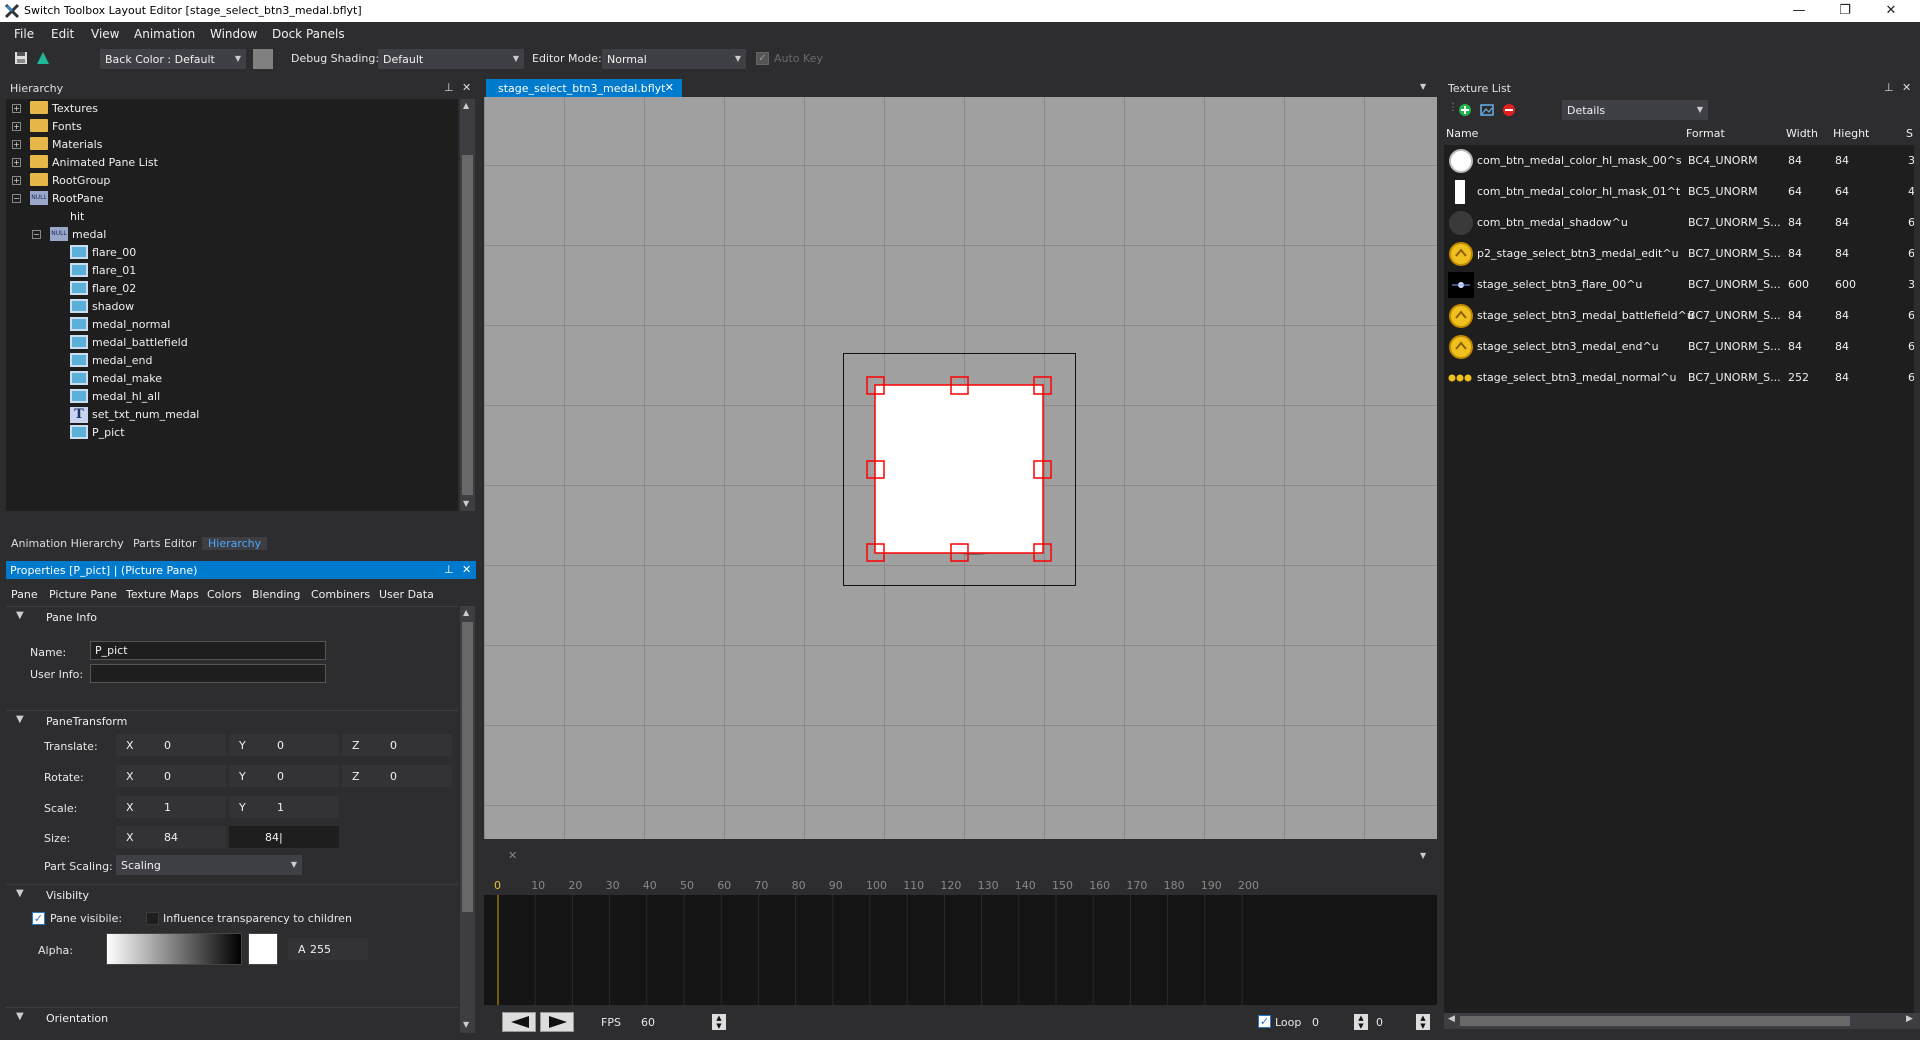  What do you see at coordinates (231, 234) in the screenshot?
I see `tree-item: − NULL medal` at bounding box center [231, 234].